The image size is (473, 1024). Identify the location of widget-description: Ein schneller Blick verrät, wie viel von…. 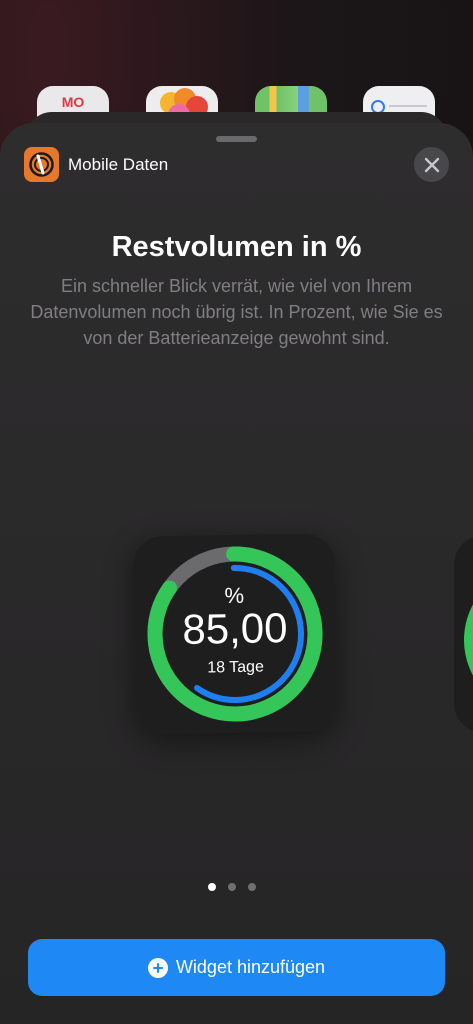
(236, 312).